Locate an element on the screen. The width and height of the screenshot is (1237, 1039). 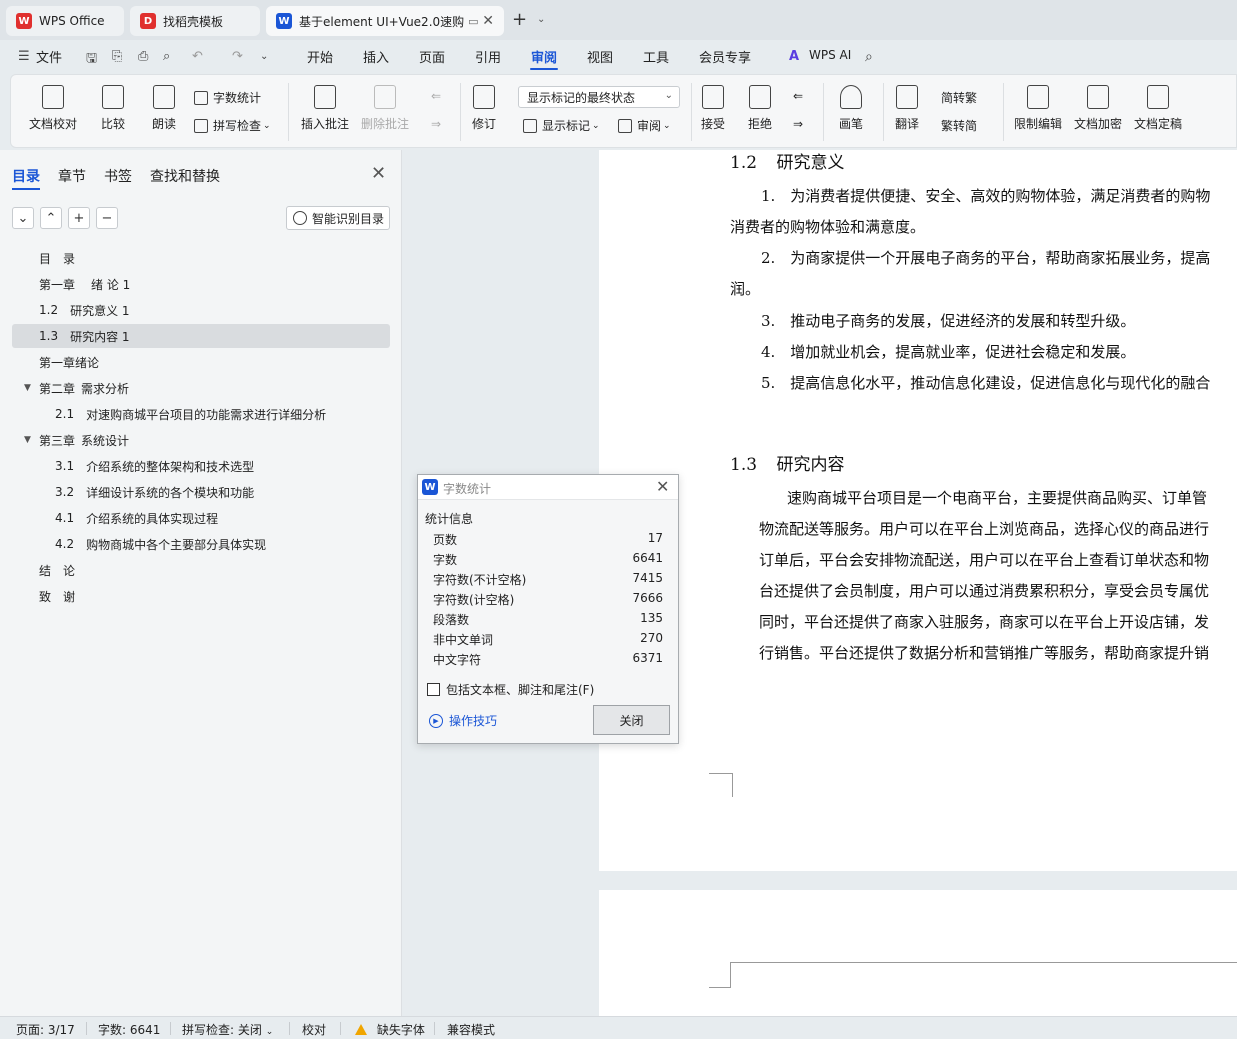
accept-button: 接受 is located at coordinates (713, 108).